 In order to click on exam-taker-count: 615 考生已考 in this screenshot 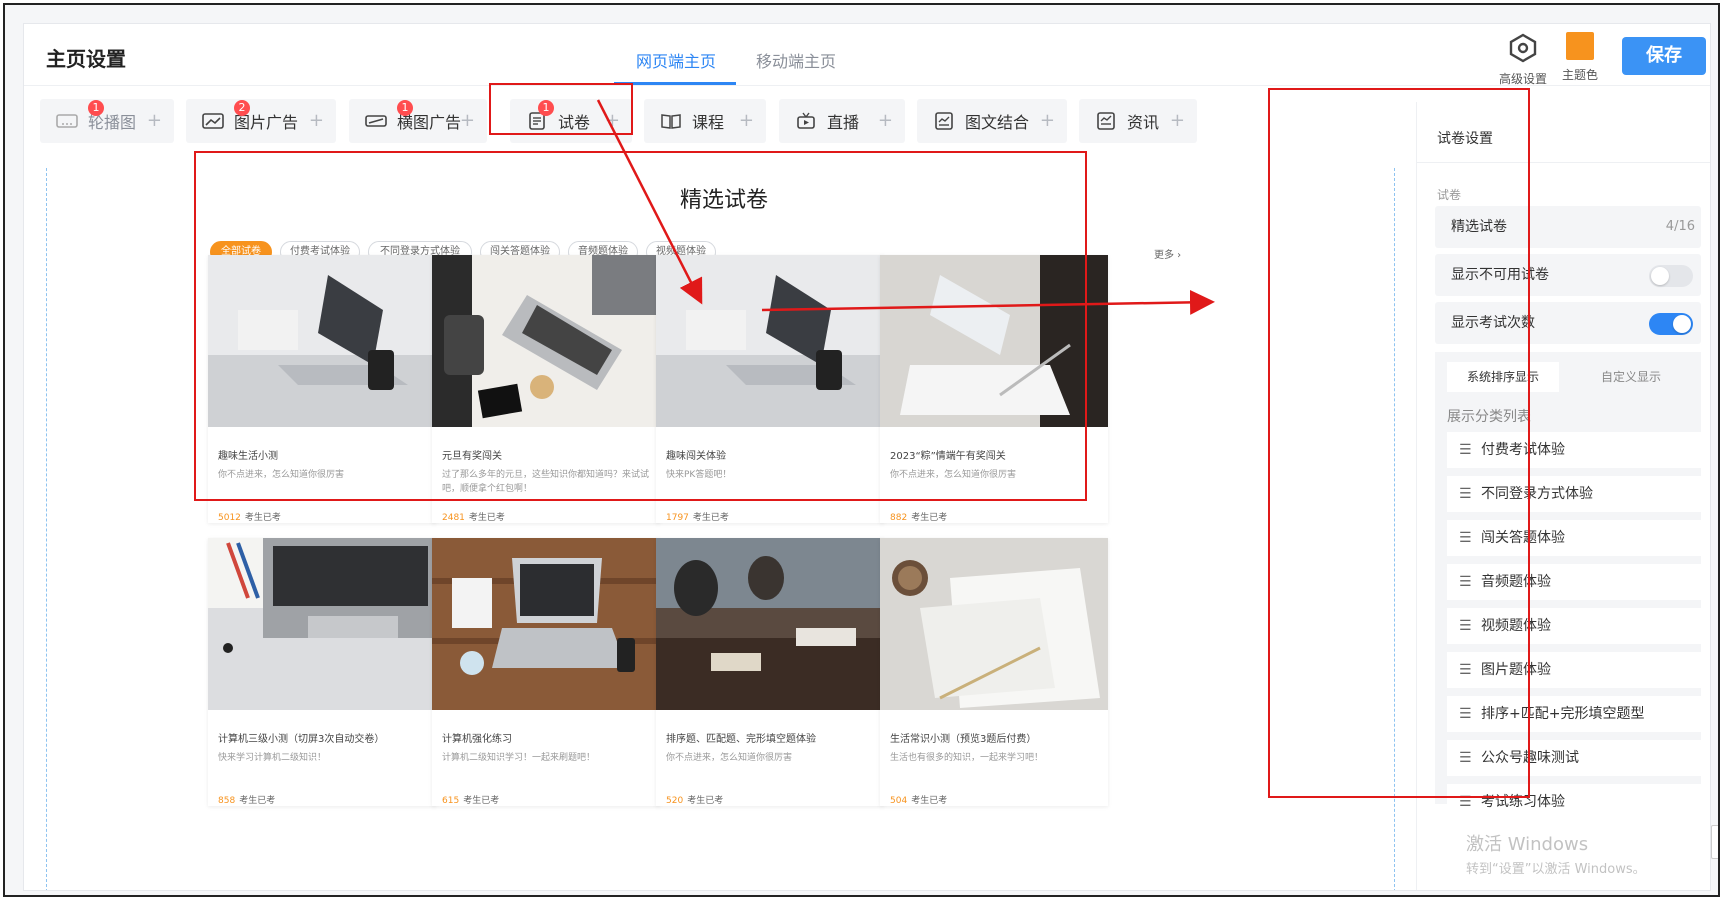, I will do `click(546, 799)`.